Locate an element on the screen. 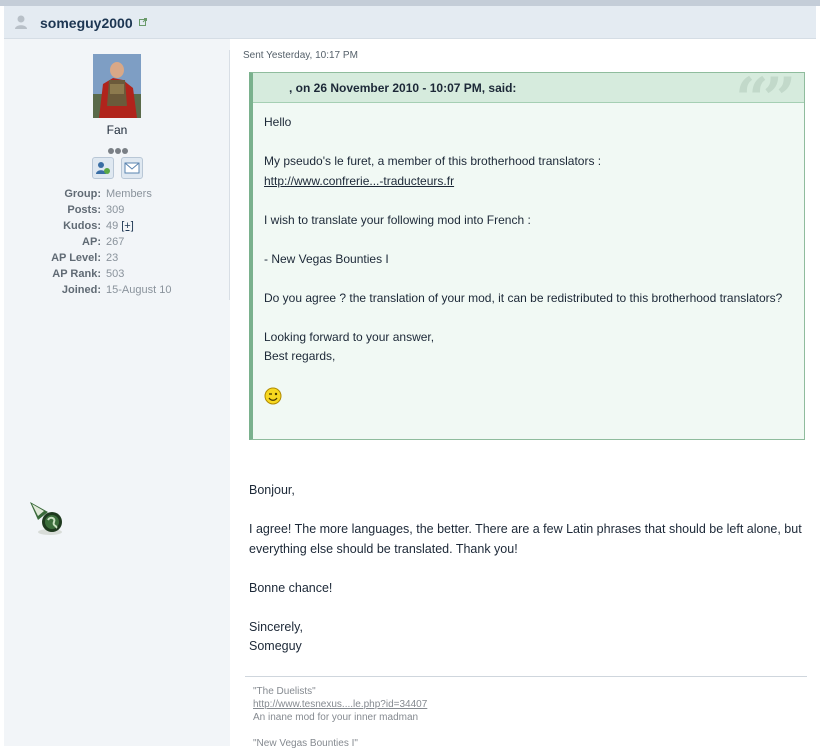 The image size is (820, 750). send-message-button is located at coordinates (132, 168).